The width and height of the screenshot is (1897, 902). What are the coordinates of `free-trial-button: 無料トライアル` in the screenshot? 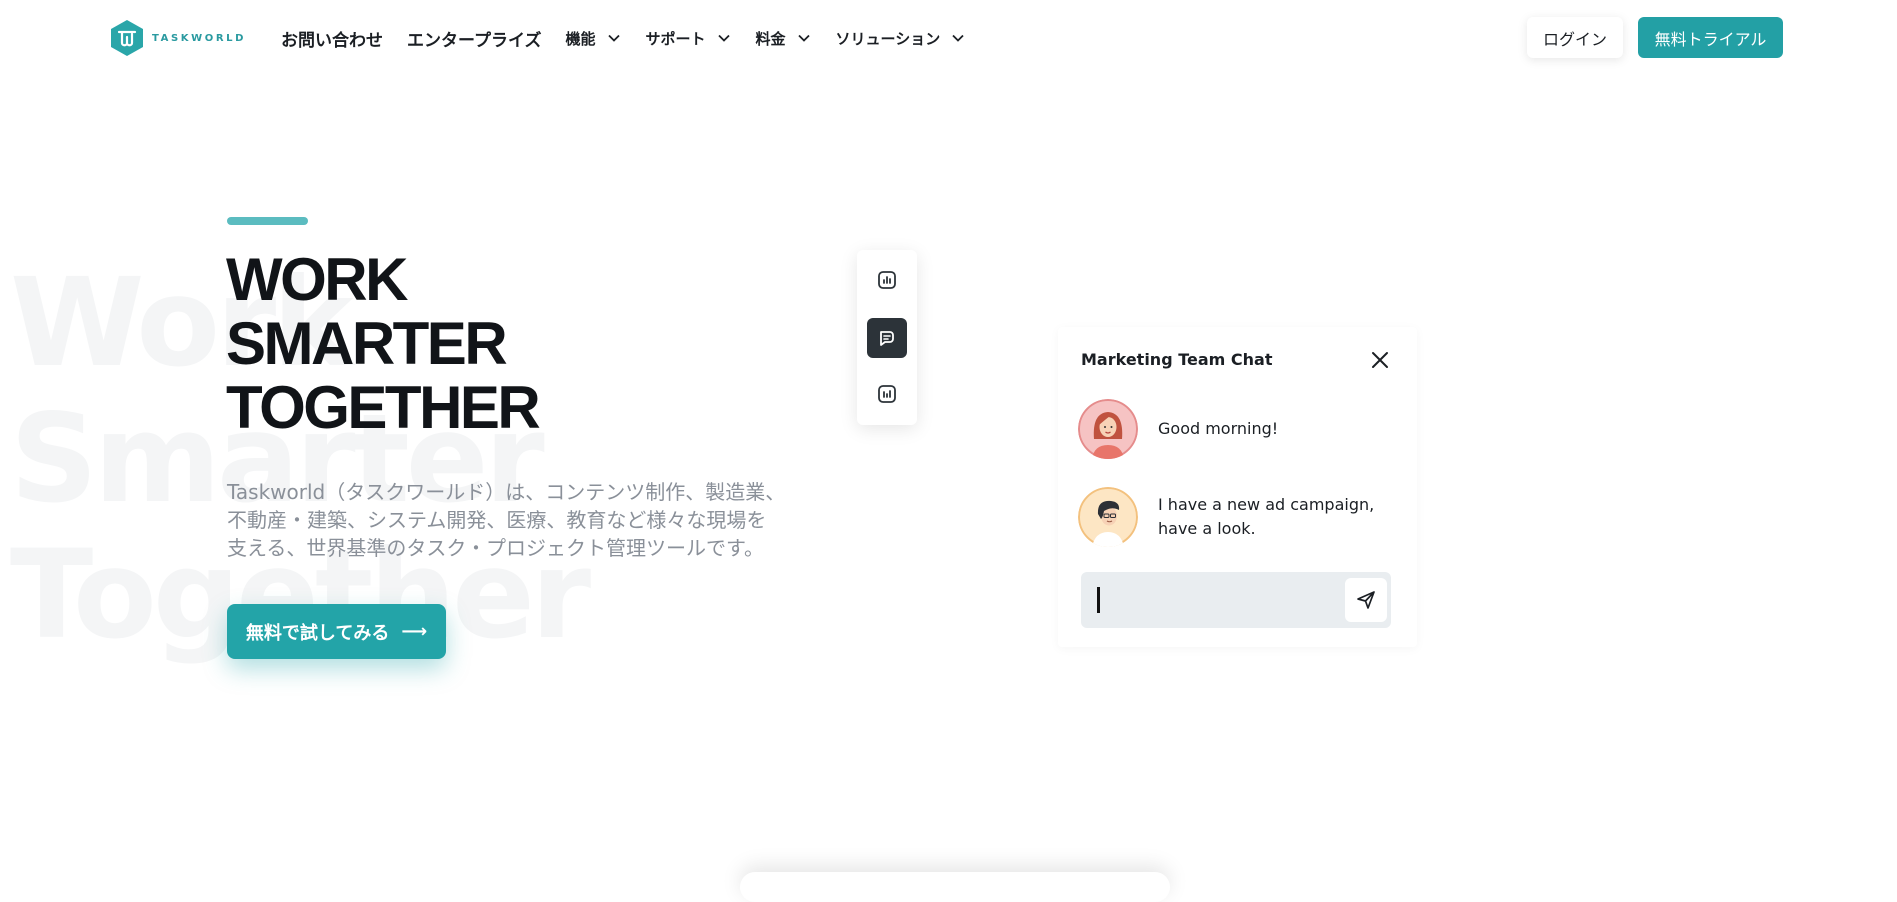 It's located at (1710, 37).